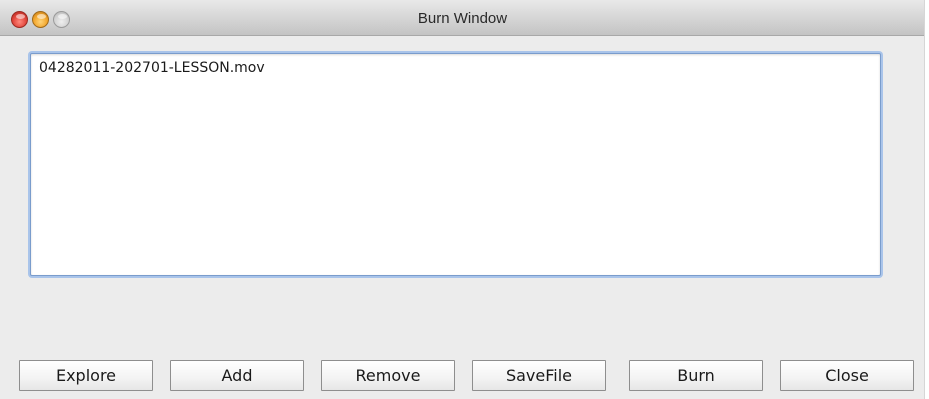 The width and height of the screenshot is (929, 399). Describe the element at coordinates (388, 375) in the screenshot. I see `remove-button: Remove` at that location.